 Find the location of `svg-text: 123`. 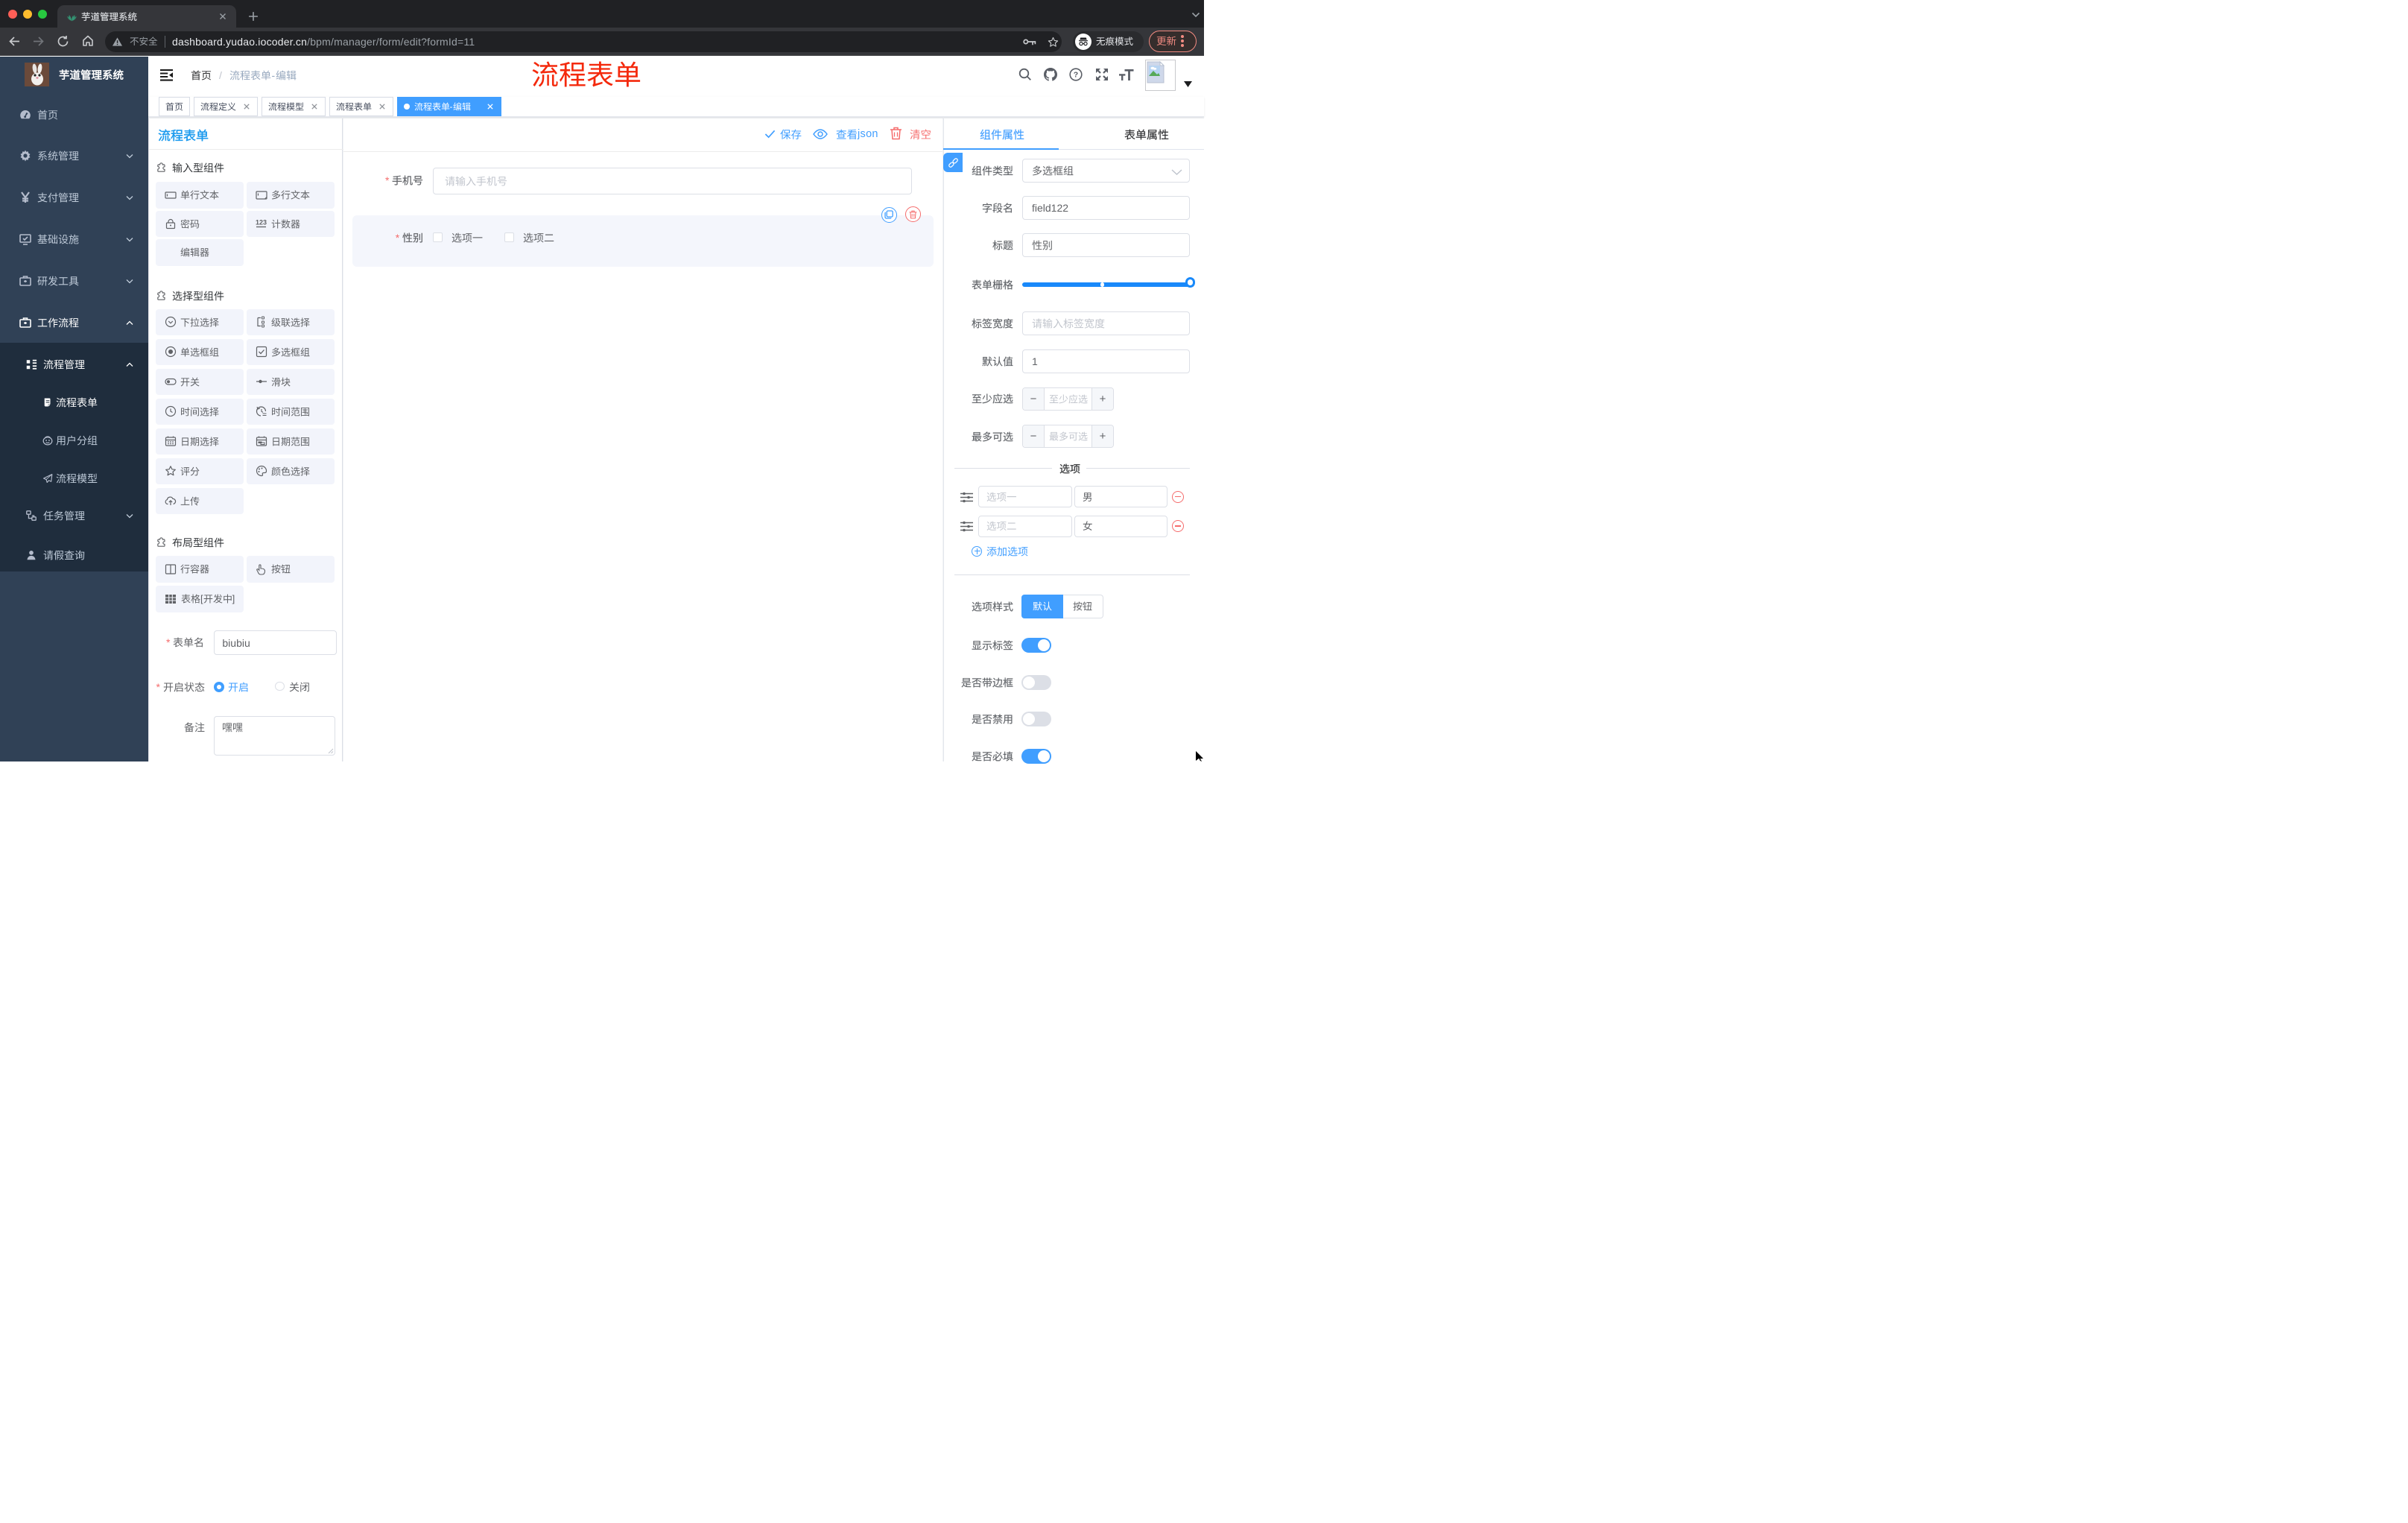

svg-text: 123 is located at coordinates (261, 223).